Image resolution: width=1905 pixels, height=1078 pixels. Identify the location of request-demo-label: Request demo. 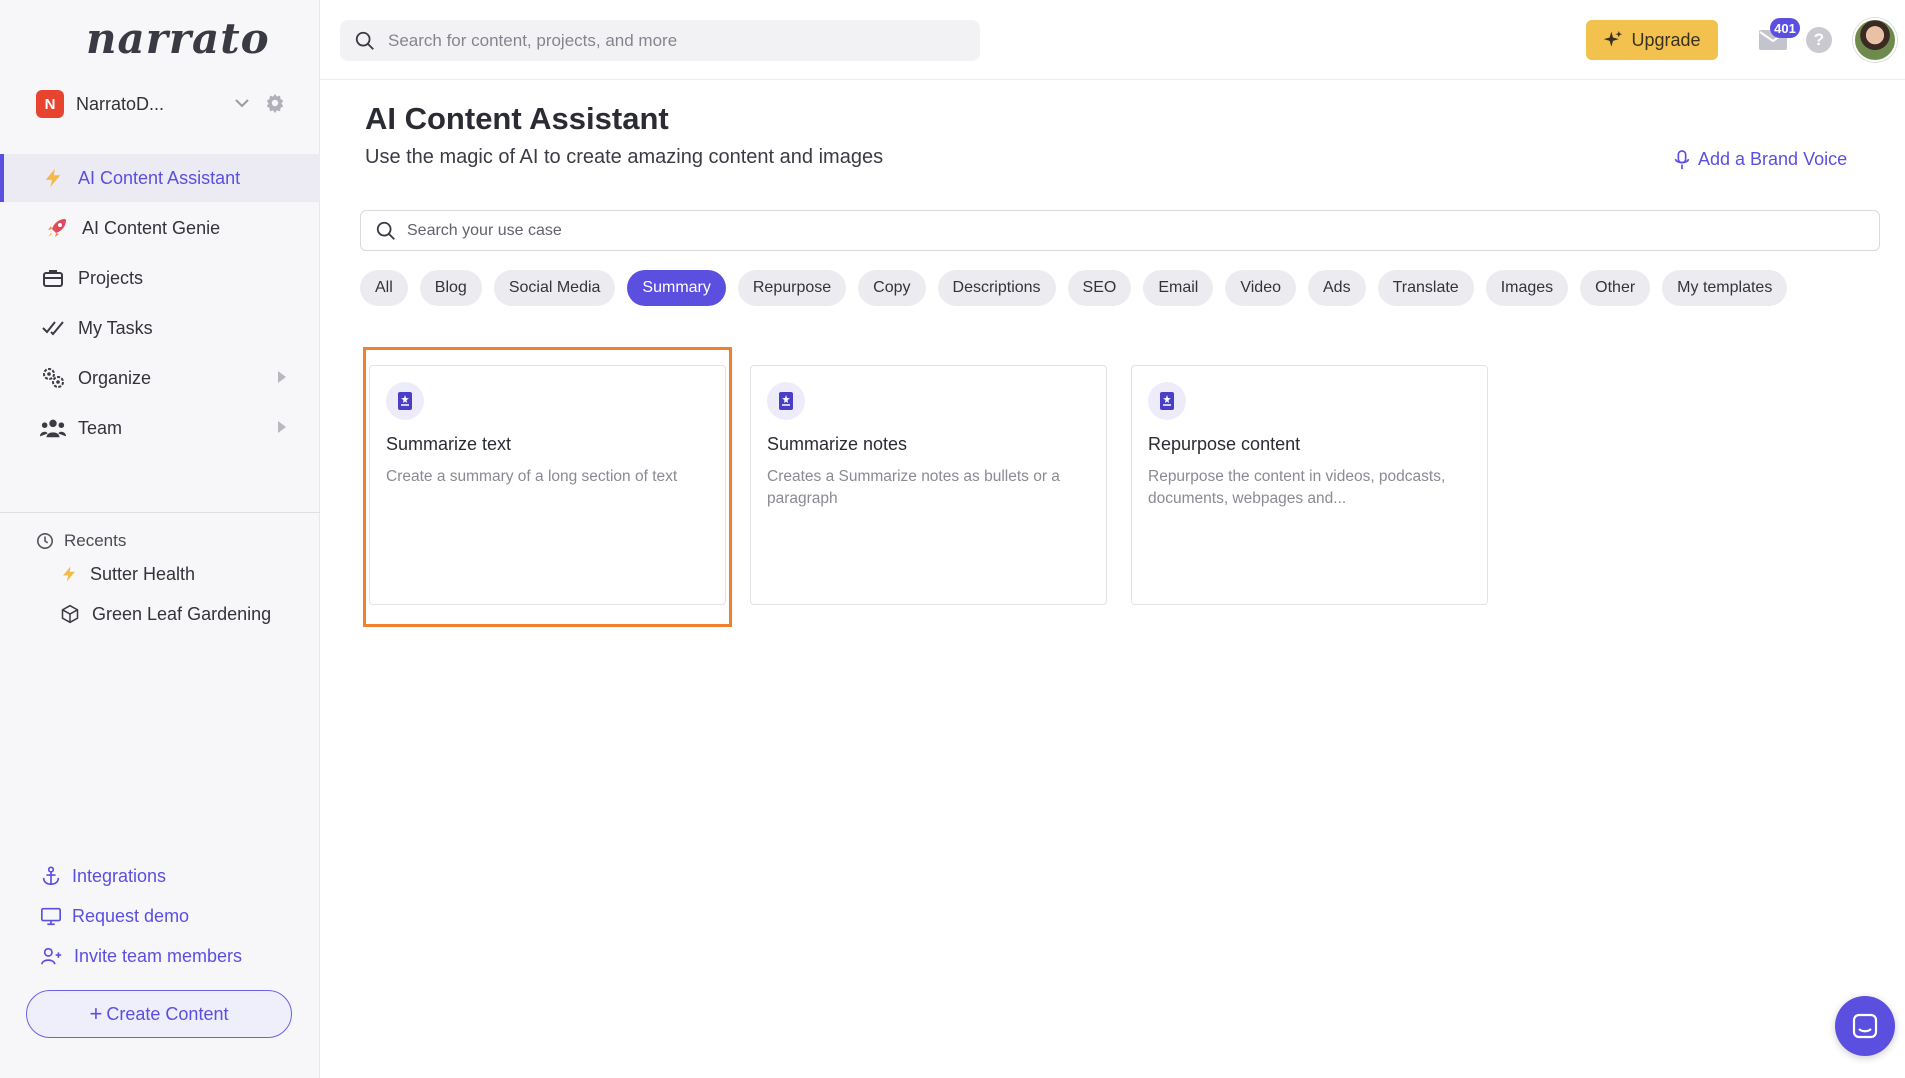
(131, 915).